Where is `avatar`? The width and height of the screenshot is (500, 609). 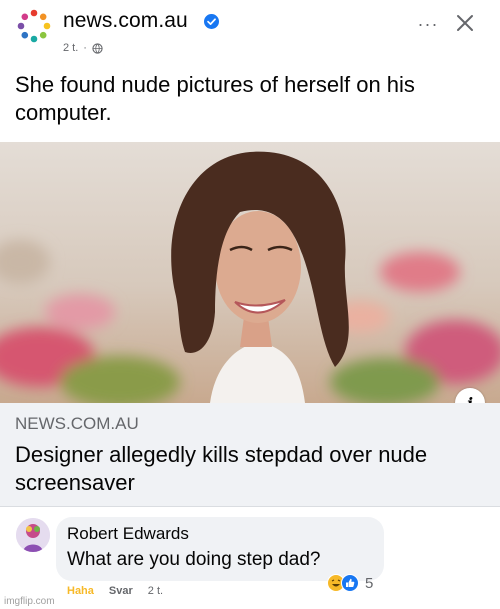
avatar is located at coordinates (33, 535).